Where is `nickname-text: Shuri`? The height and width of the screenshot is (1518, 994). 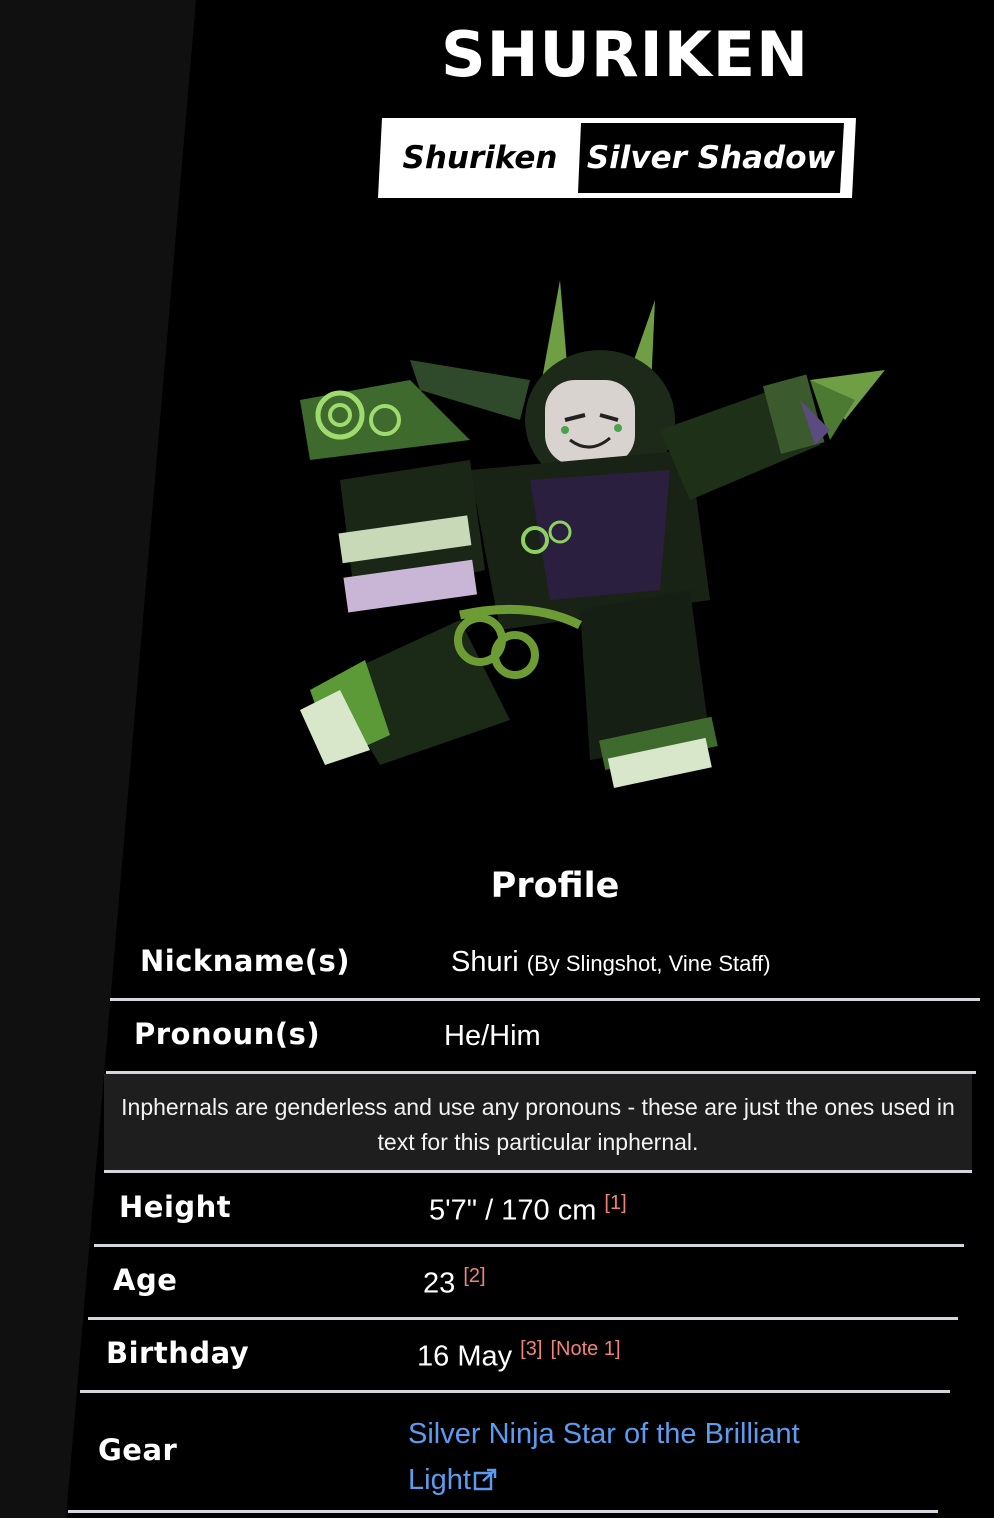 nickname-text: Shuri is located at coordinates (485, 962).